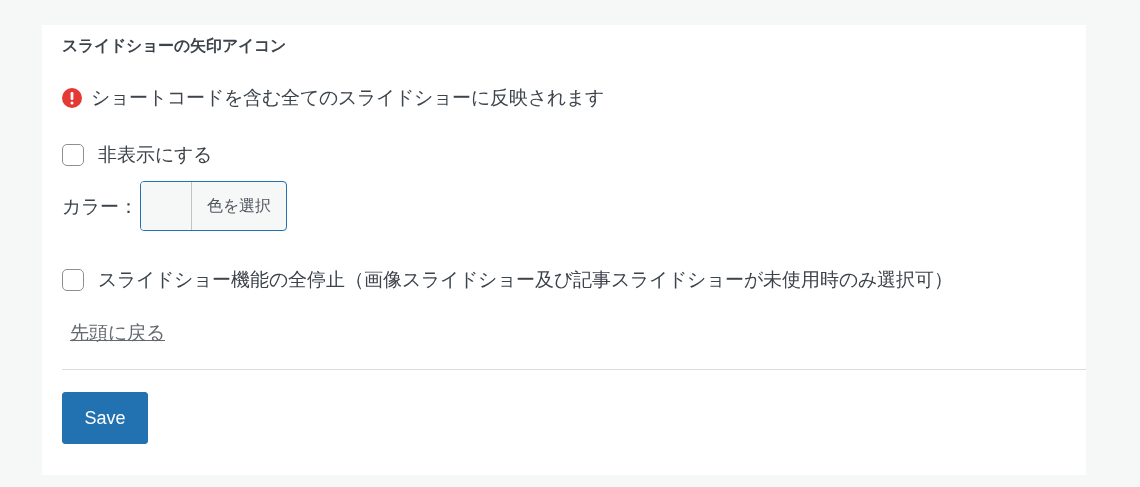 This screenshot has width=1140, height=487. Describe the element at coordinates (525, 280) in the screenshot. I see `checkbox-label: スライドショー機能の全停止（画像スライドショー及び記事スライドショーが未使用時のみ選択可）` at that location.